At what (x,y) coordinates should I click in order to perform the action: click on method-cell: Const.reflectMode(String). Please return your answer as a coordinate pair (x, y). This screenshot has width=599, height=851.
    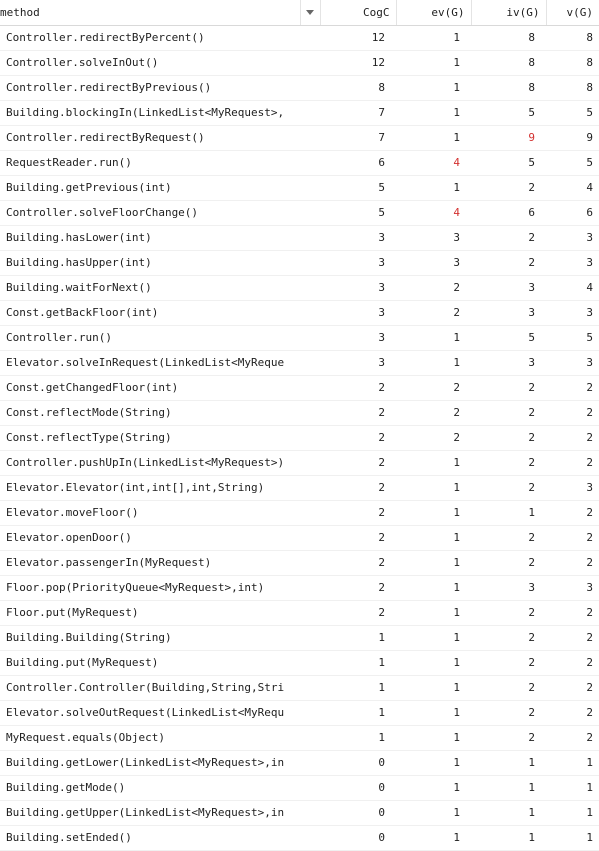
    Looking at the image, I should click on (160, 413).